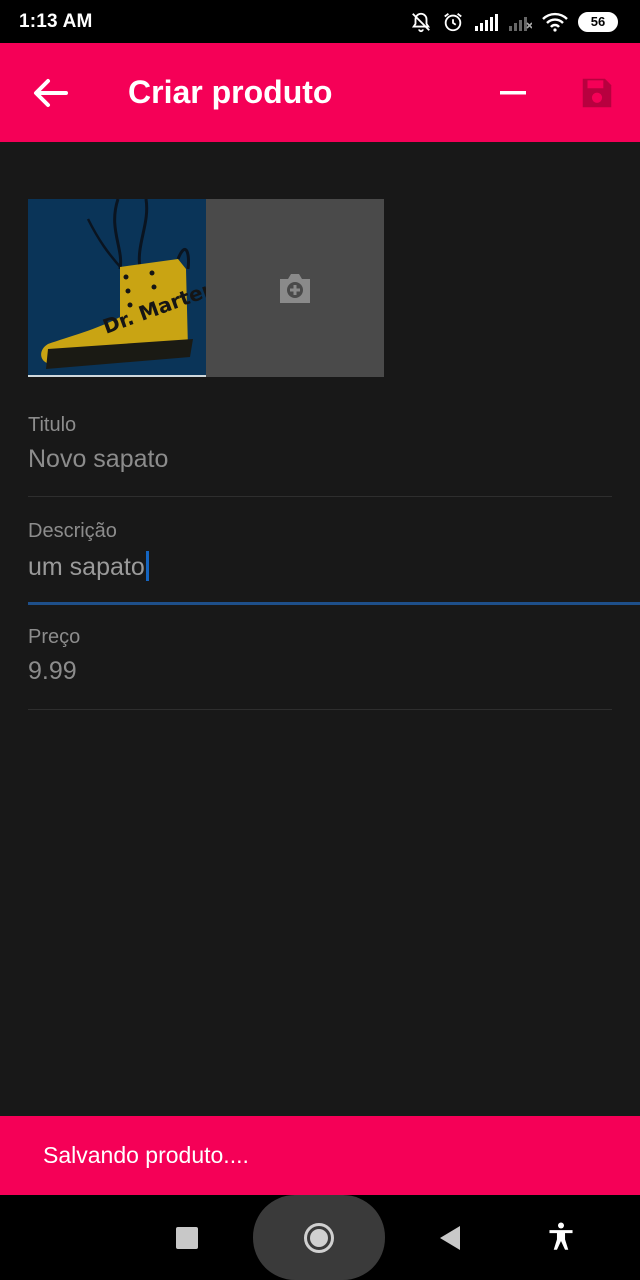 The width and height of the screenshot is (640, 1280). What do you see at coordinates (561, 1237) in the screenshot?
I see `accessibility-icon` at bounding box center [561, 1237].